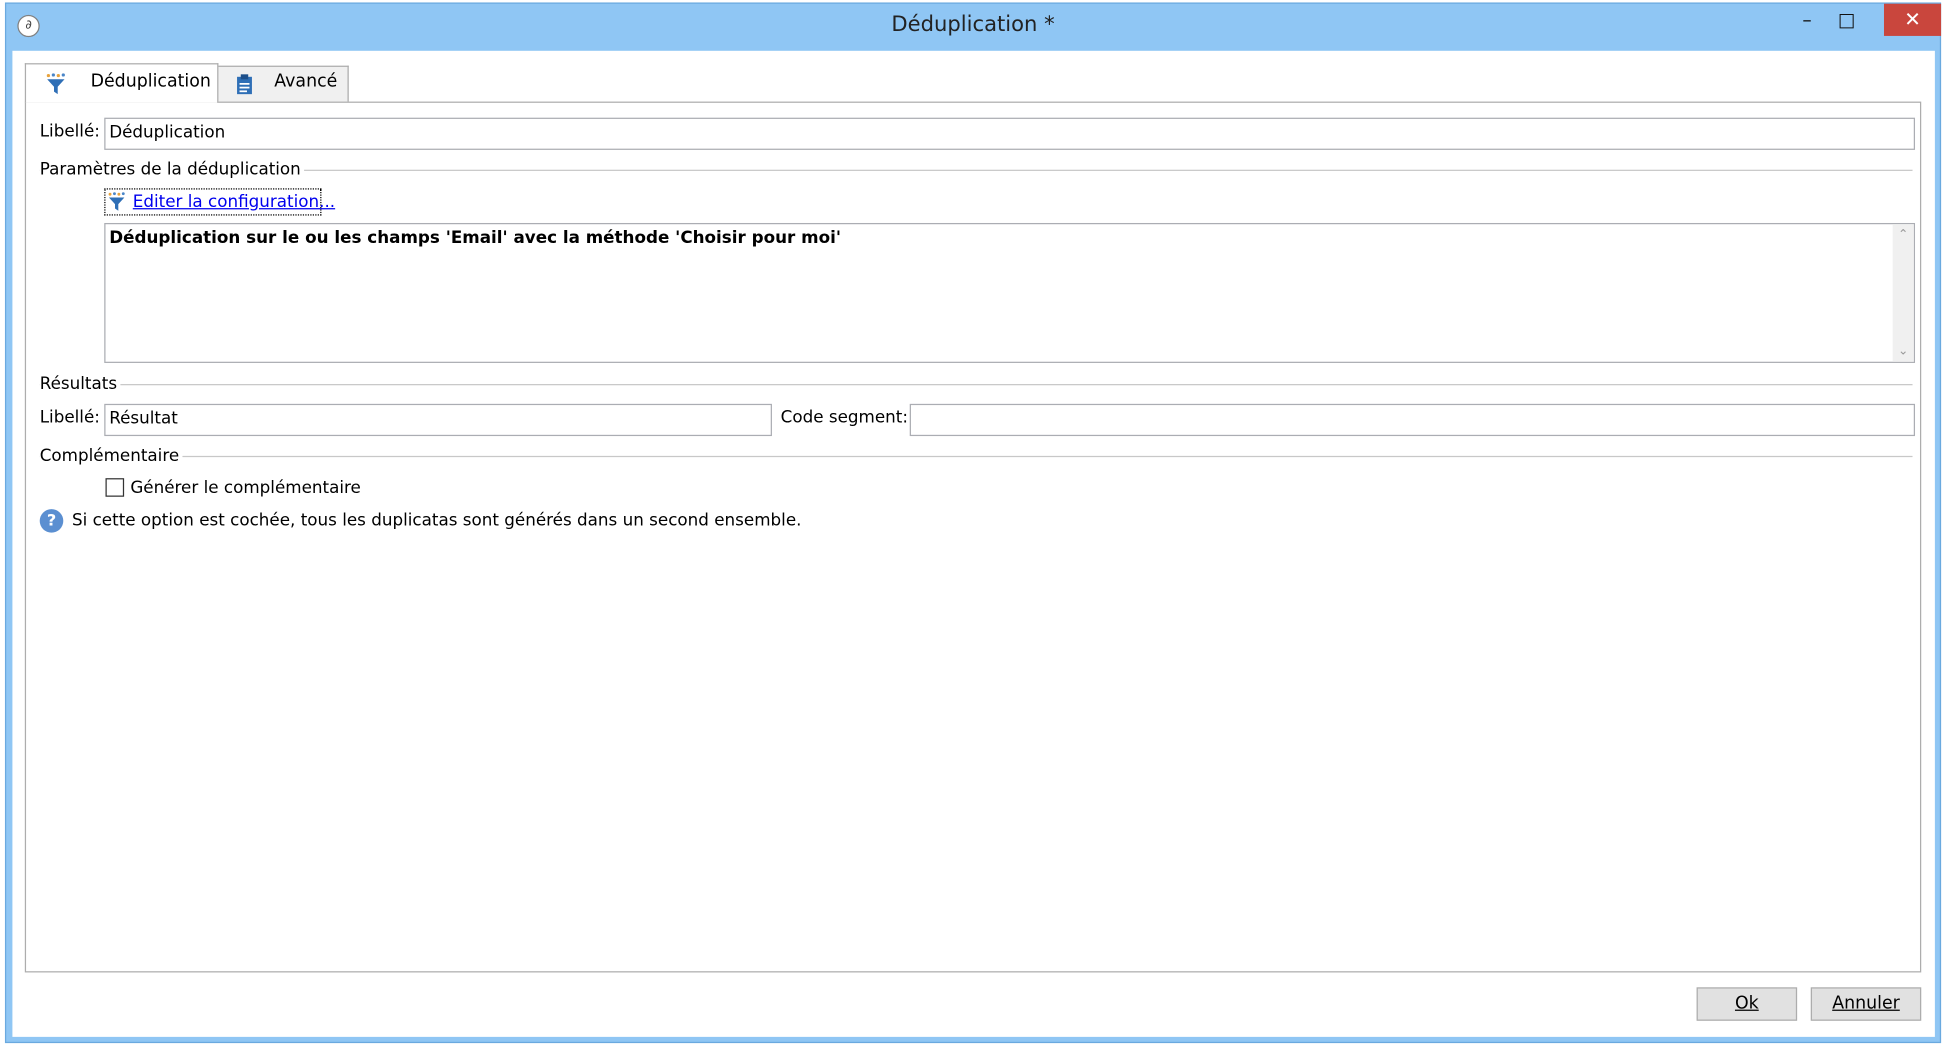  I want to click on title-bar: ∂ Déduplication * – □ ✕, so click(974, 27).